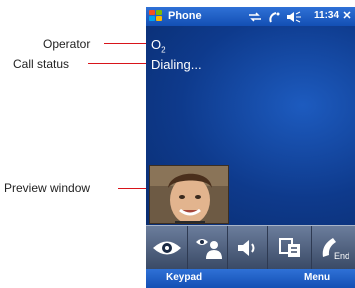 The height and width of the screenshot is (288, 355). I want to click on end-call-label: End, so click(341, 256).